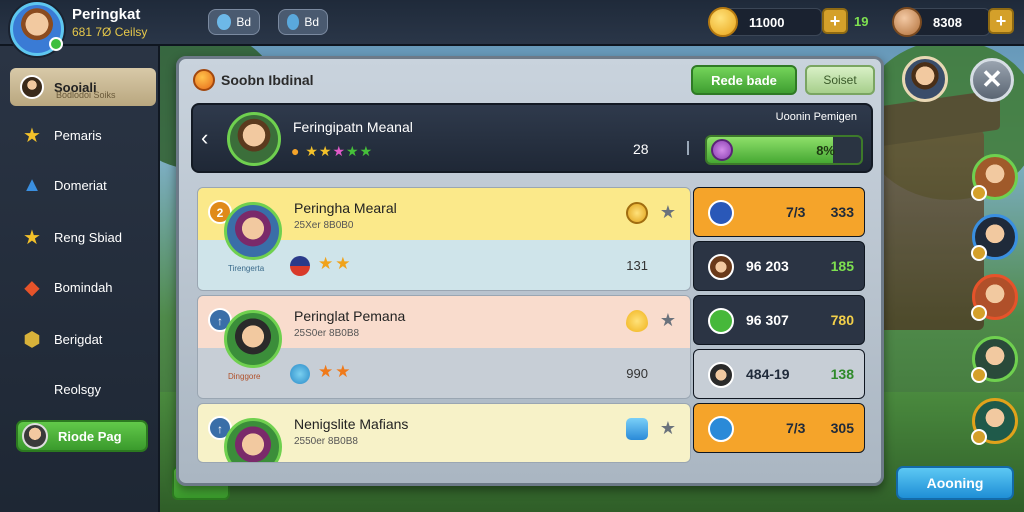 This screenshot has width=1024, height=512. I want to click on sidebar-bottom-button-label: Riode Pag, so click(90, 436).